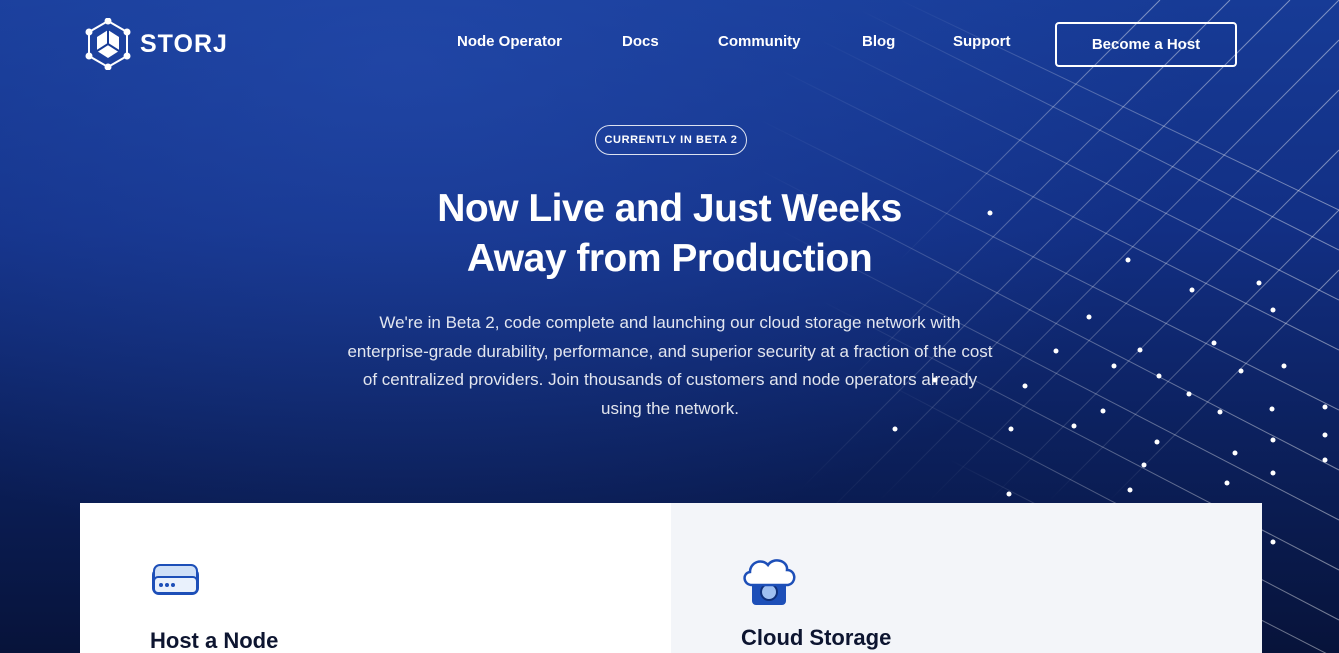 This screenshot has width=1339, height=653. Describe the element at coordinates (671, 140) in the screenshot. I see `beta-badge: CURRENTLY IN BETA 2` at that location.